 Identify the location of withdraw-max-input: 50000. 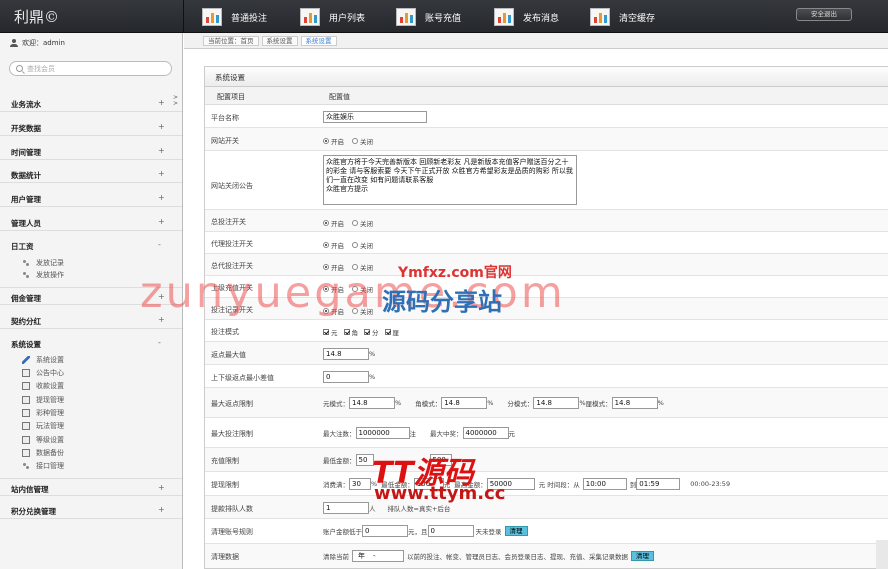
(510, 484).